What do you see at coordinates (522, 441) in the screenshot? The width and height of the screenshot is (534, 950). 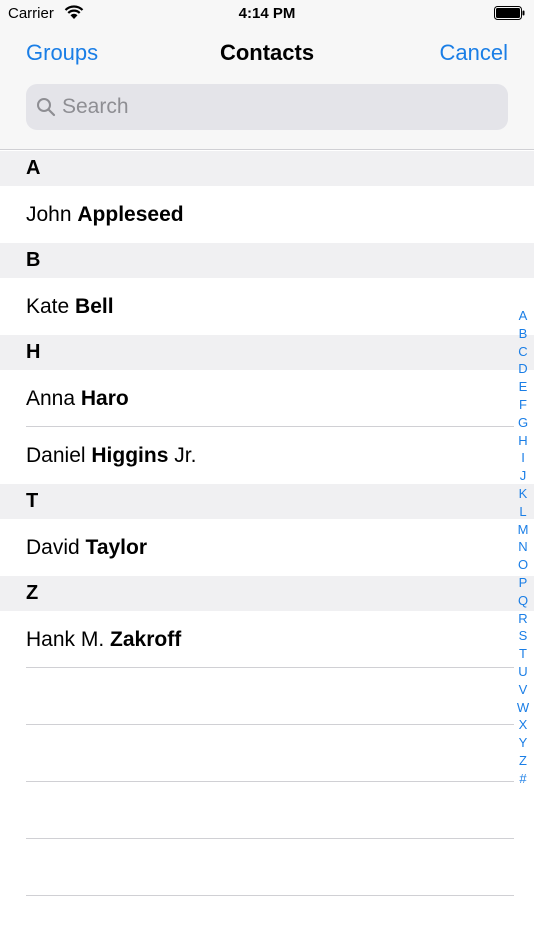 I see `index-letter-h: H` at bounding box center [522, 441].